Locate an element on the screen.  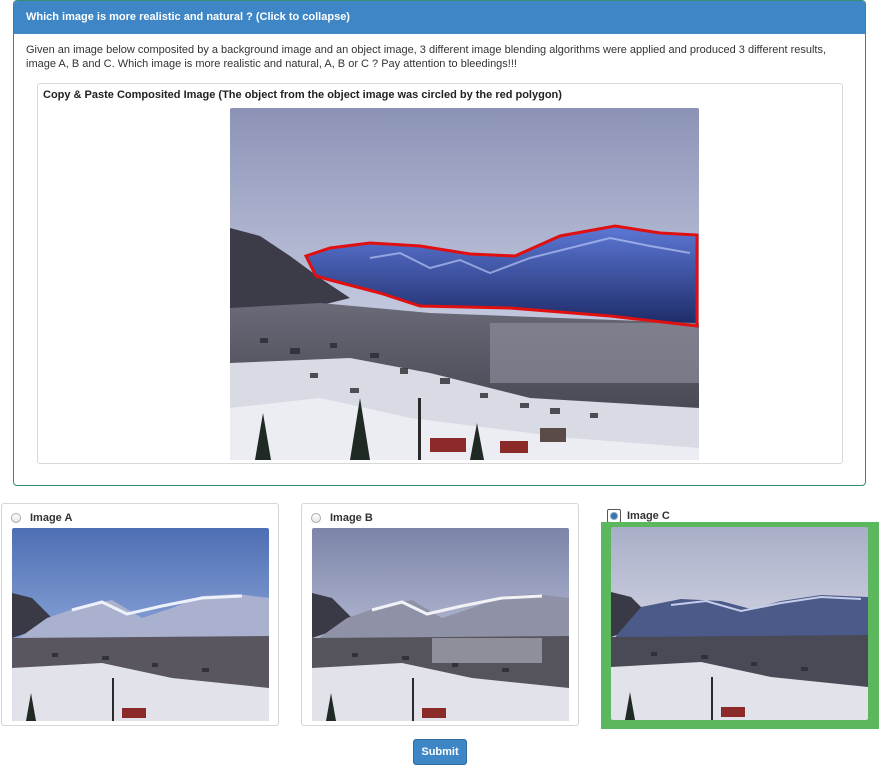
radio-image-b is located at coordinates (316, 518).